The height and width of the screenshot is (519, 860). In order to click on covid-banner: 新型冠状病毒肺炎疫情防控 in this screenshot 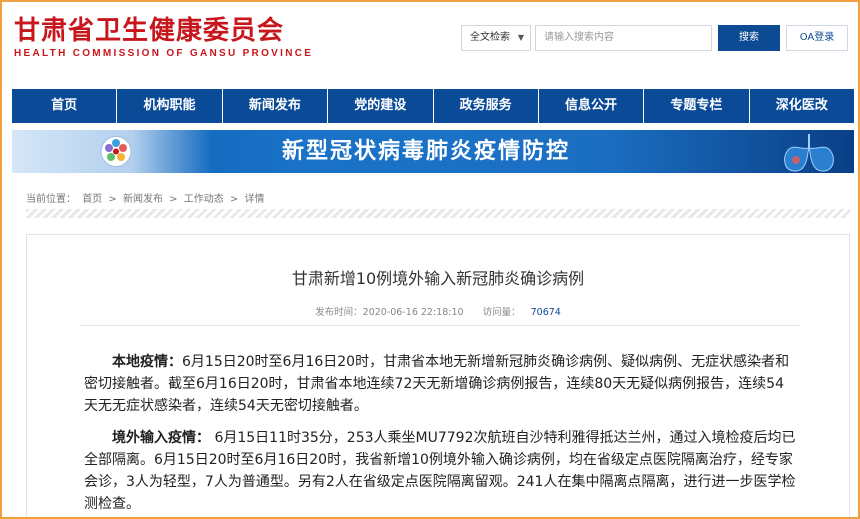, I will do `click(433, 151)`.